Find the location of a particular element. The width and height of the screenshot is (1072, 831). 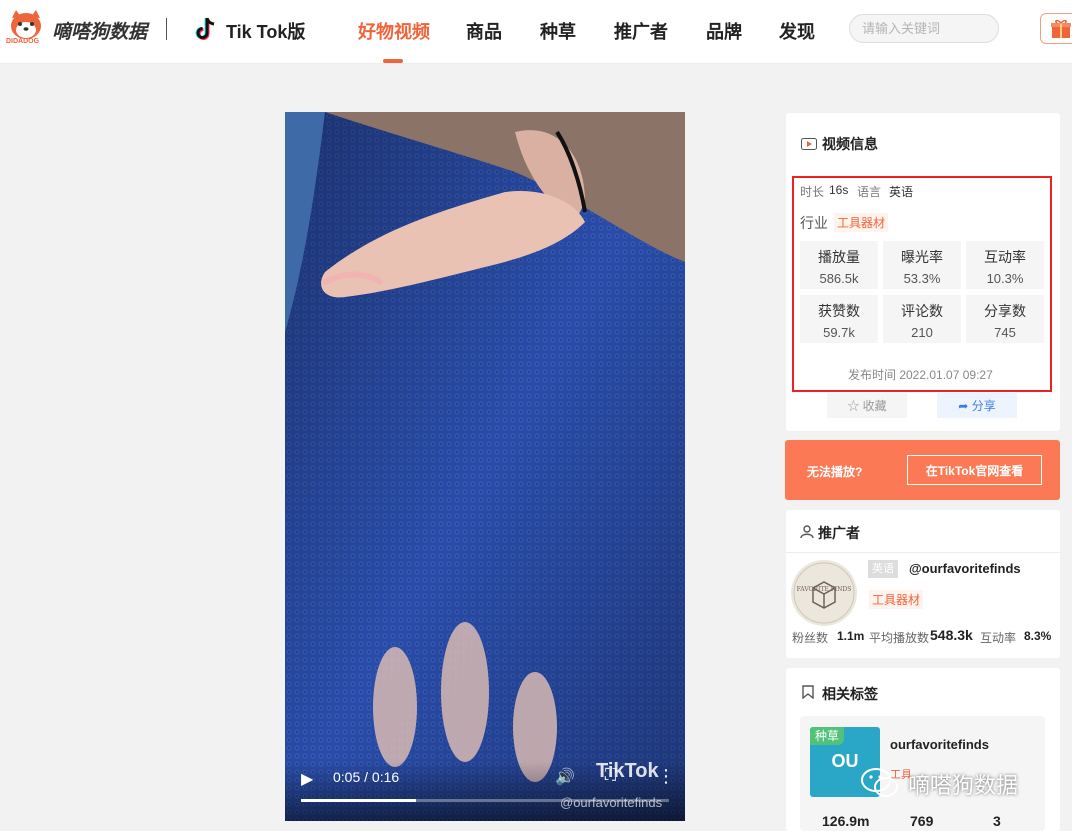

industry-label: 行业 is located at coordinates (814, 223).